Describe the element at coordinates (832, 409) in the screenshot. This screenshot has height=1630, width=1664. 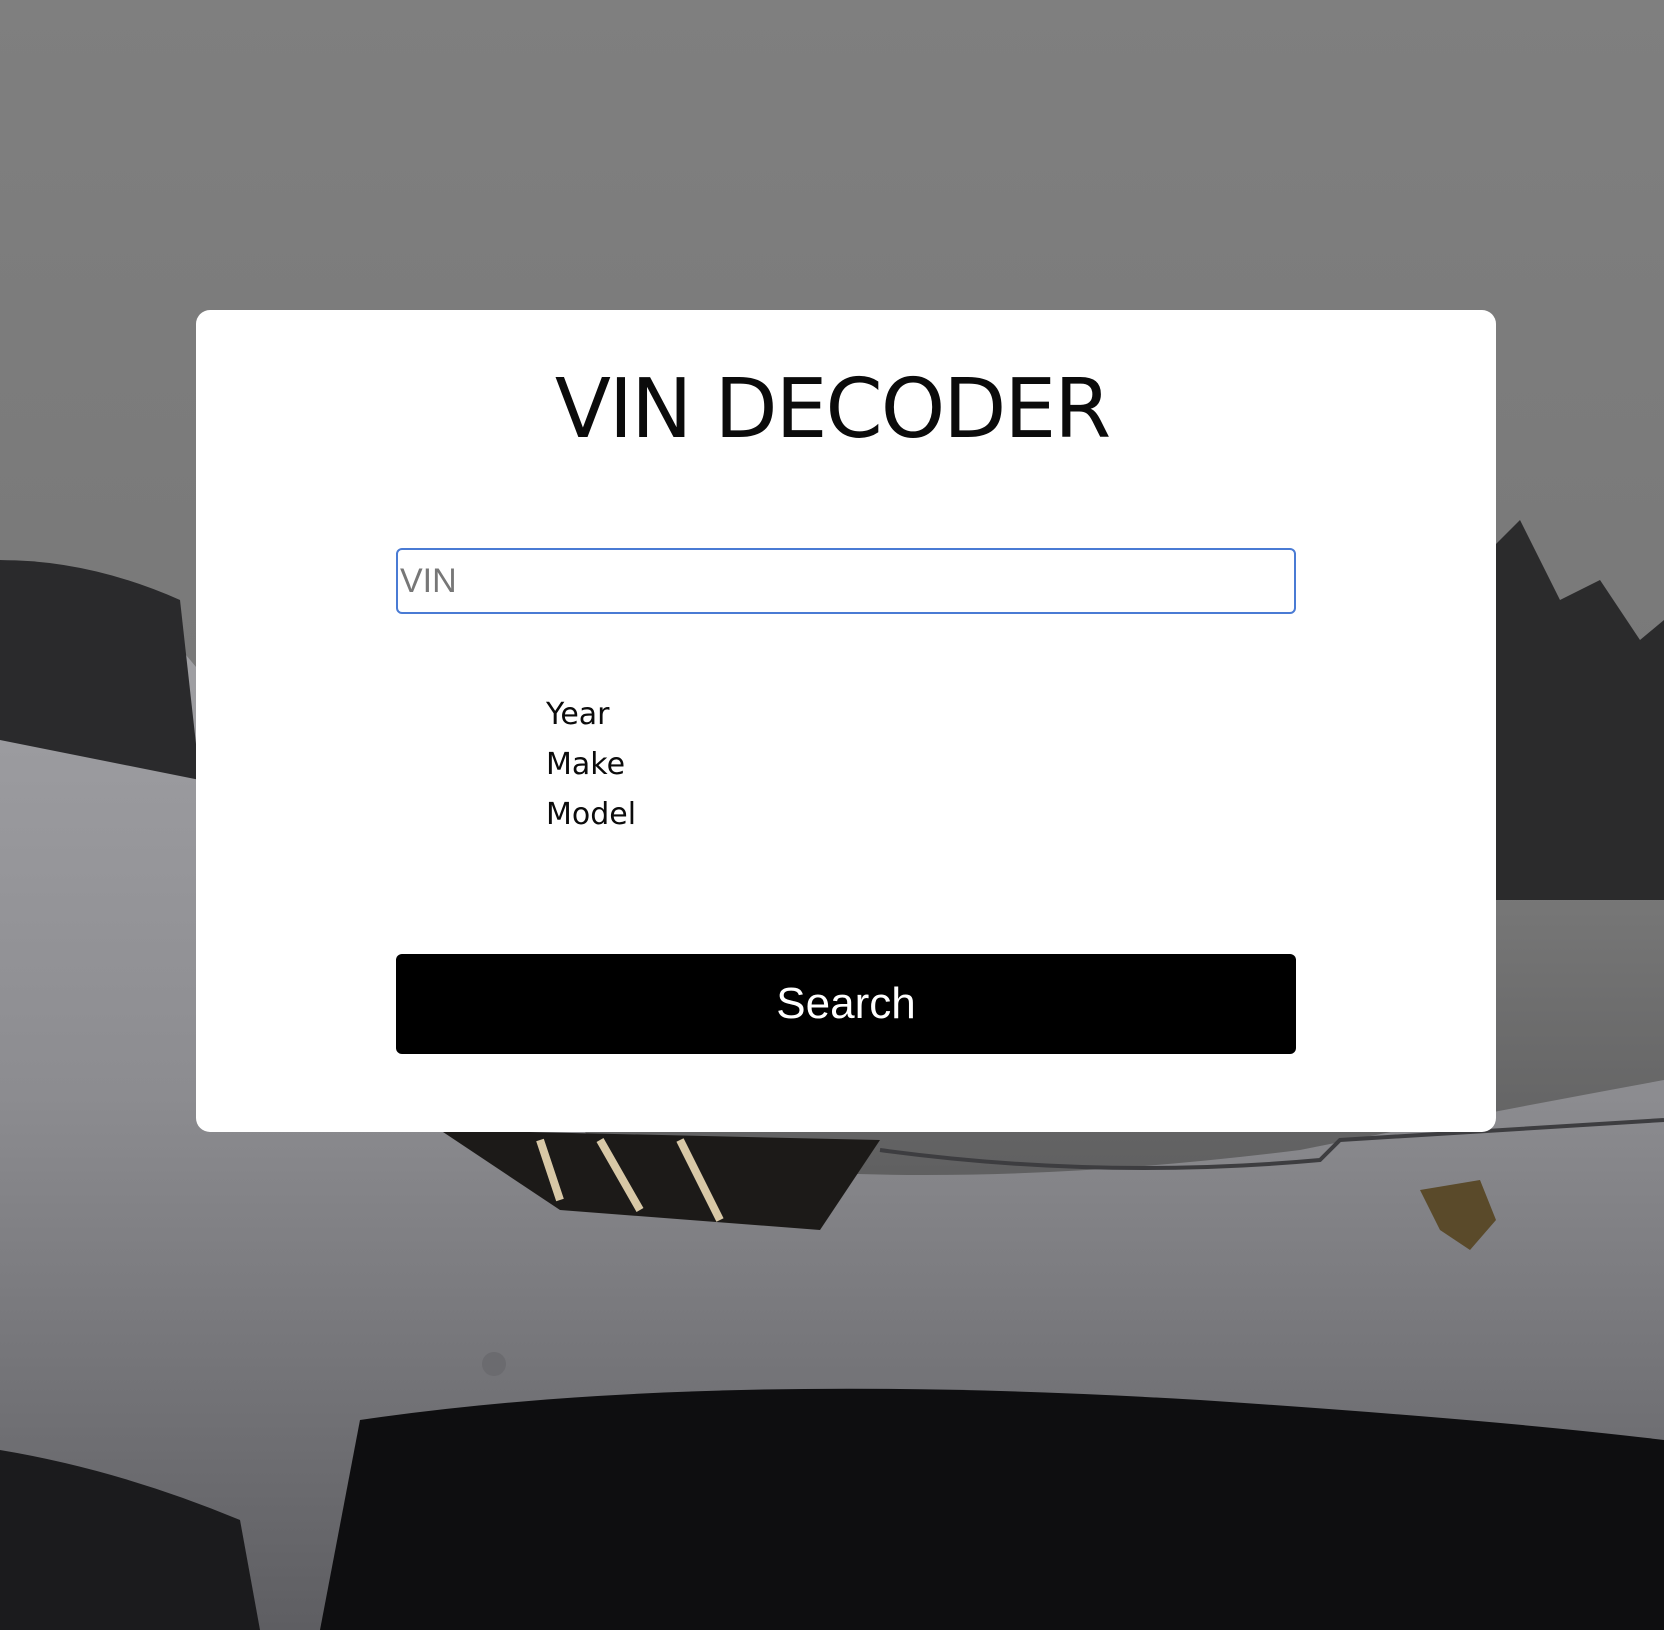
I see `page-title: VIN DECODER` at that location.